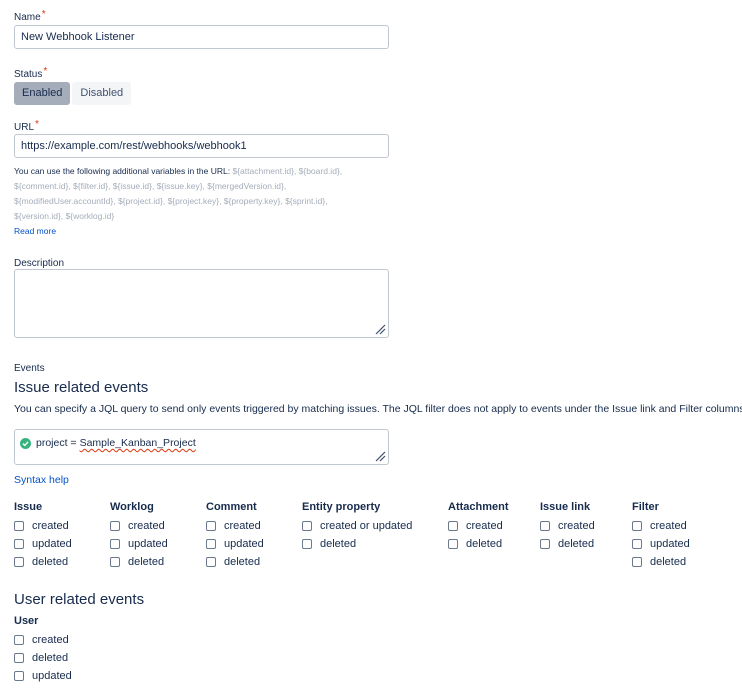 The height and width of the screenshot is (696, 742). I want to click on read-more-link: Read more, so click(35, 231).